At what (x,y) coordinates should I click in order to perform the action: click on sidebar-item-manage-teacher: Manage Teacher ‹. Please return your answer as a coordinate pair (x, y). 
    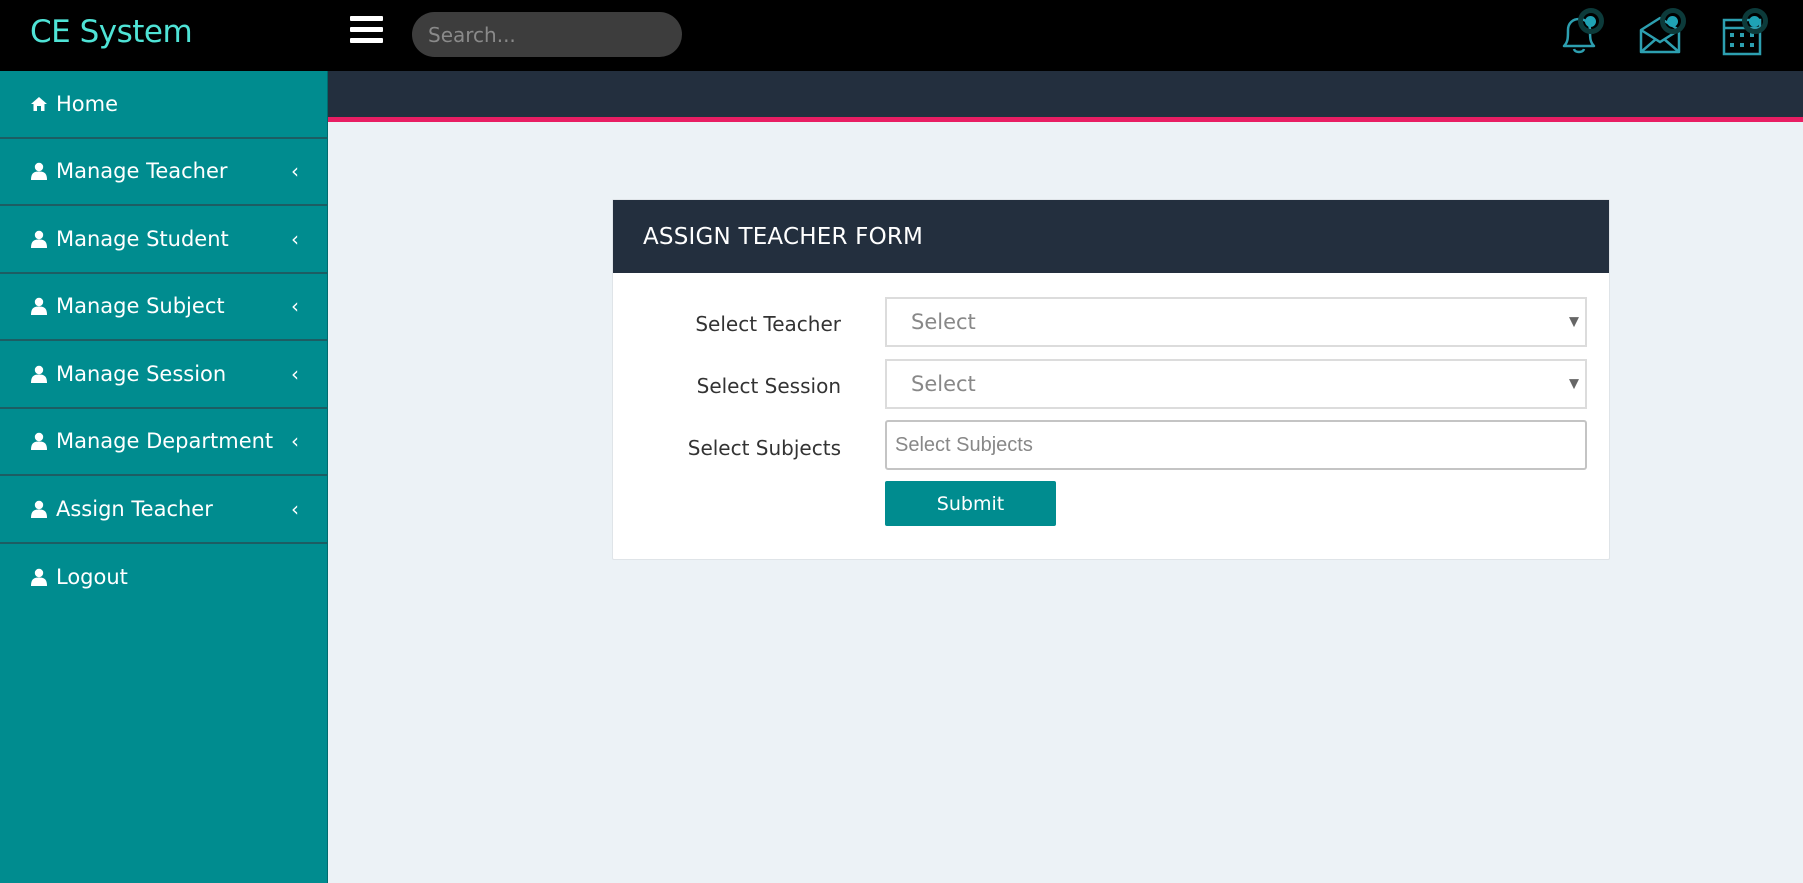
    Looking at the image, I should click on (163, 172).